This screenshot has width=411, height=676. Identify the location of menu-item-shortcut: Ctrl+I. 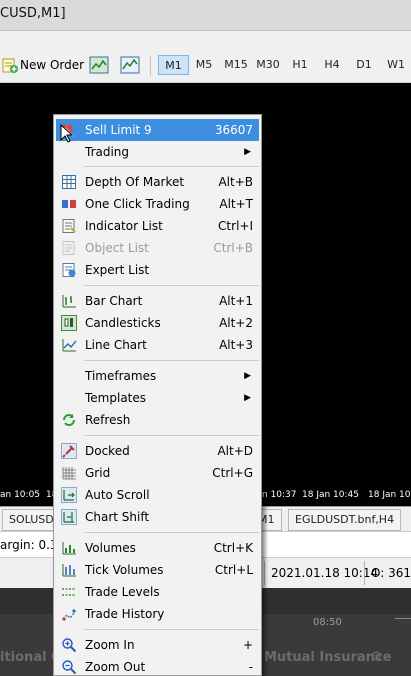
(235, 226).